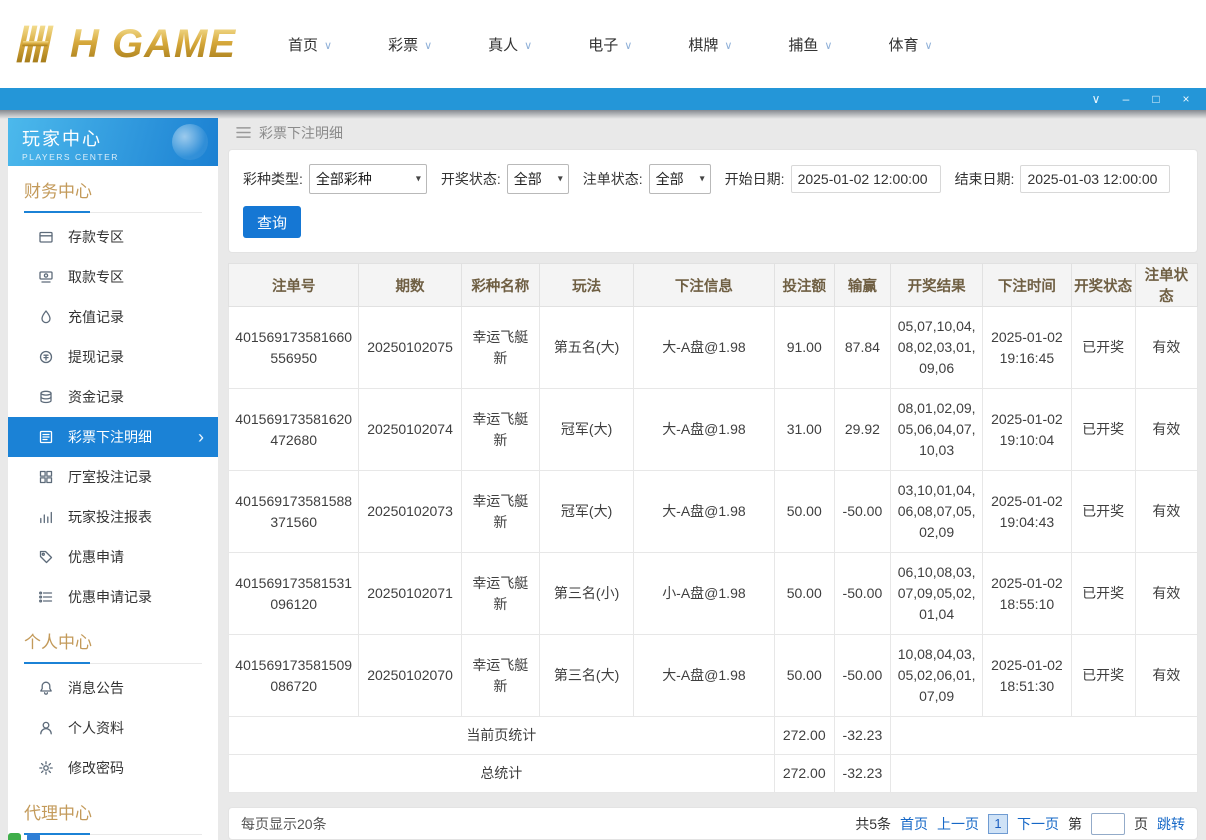 This screenshot has width=1206, height=840. I want to click on pager: 共5条 首页 上一页 1 下一页 第 页 跳转, so click(1020, 823).